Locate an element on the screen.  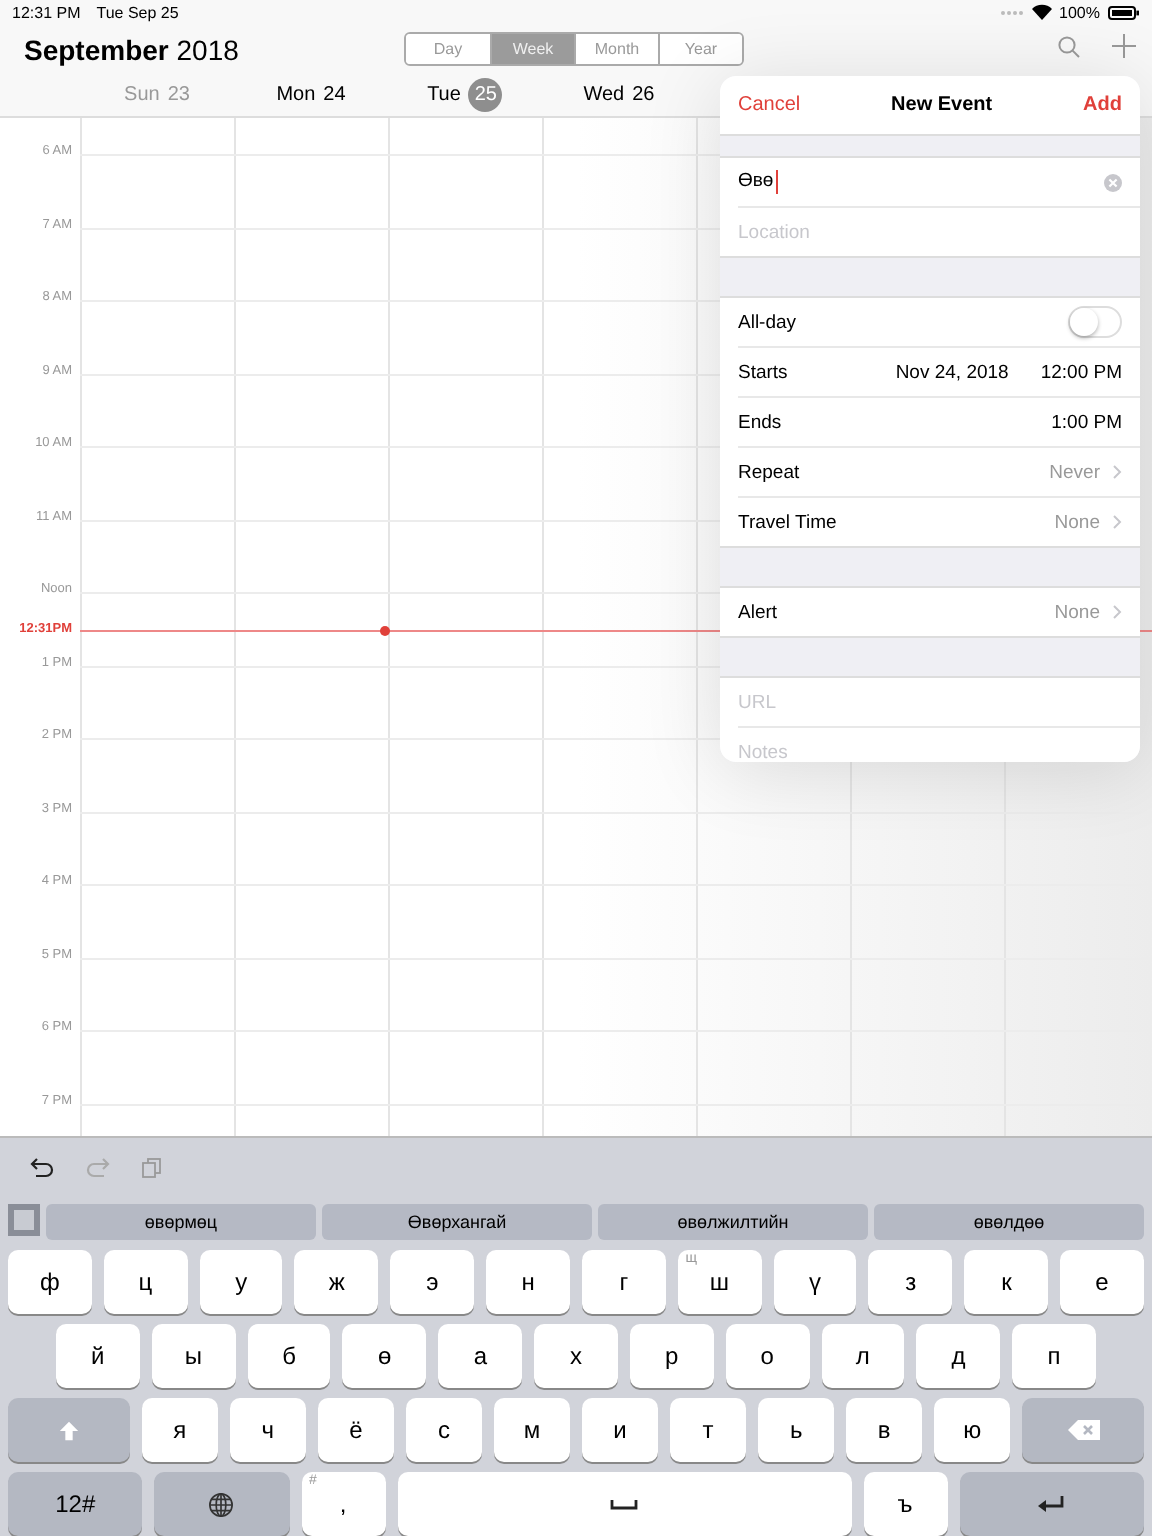
day-name: Wed is located at coordinates (604, 95).